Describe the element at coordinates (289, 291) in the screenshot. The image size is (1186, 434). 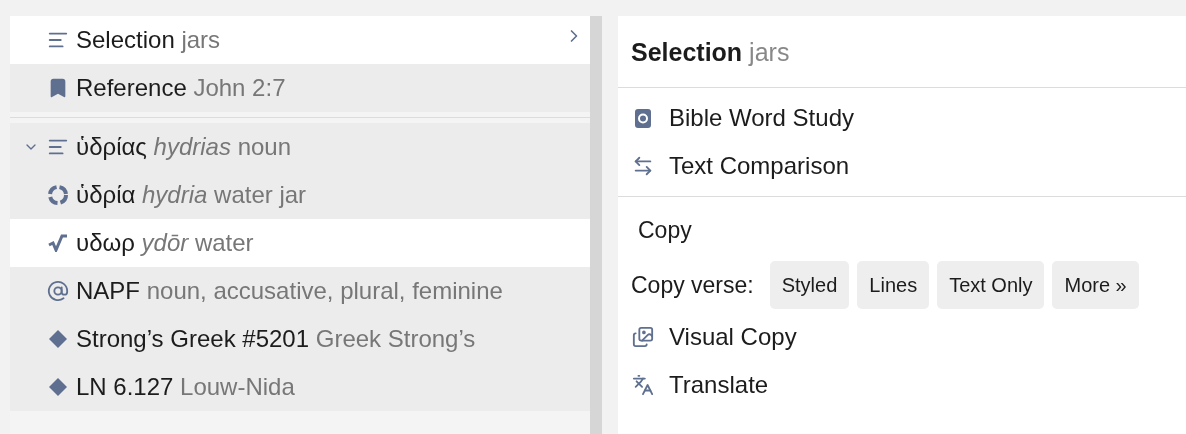
I see `row-label: NAPF noun, accusative, plural, feminine` at that location.